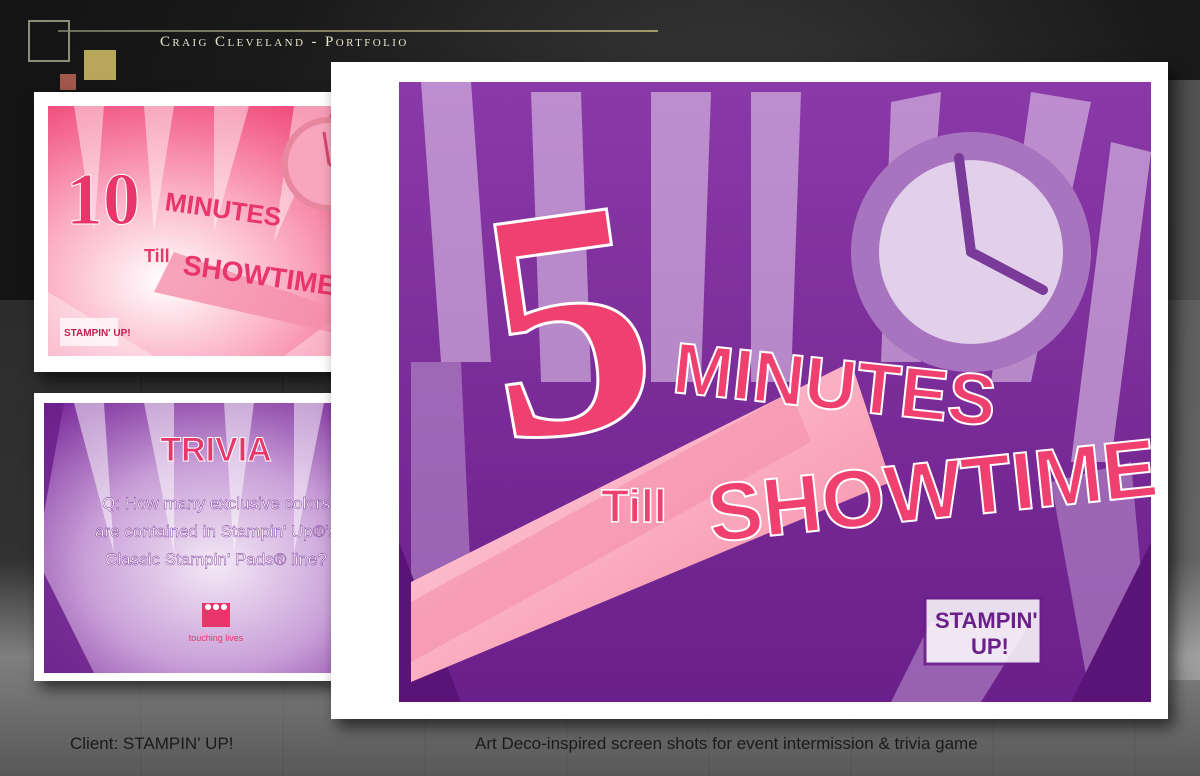 This screenshot has width=1200, height=776. I want to click on trivia-question-line2: are contained in Stampin' Up®'s, so click(216, 531).